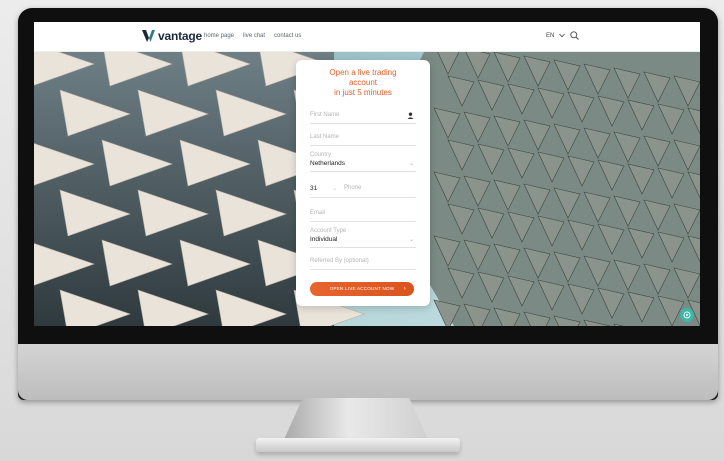  I want to click on account-type-label: Account Type, so click(328, 231).